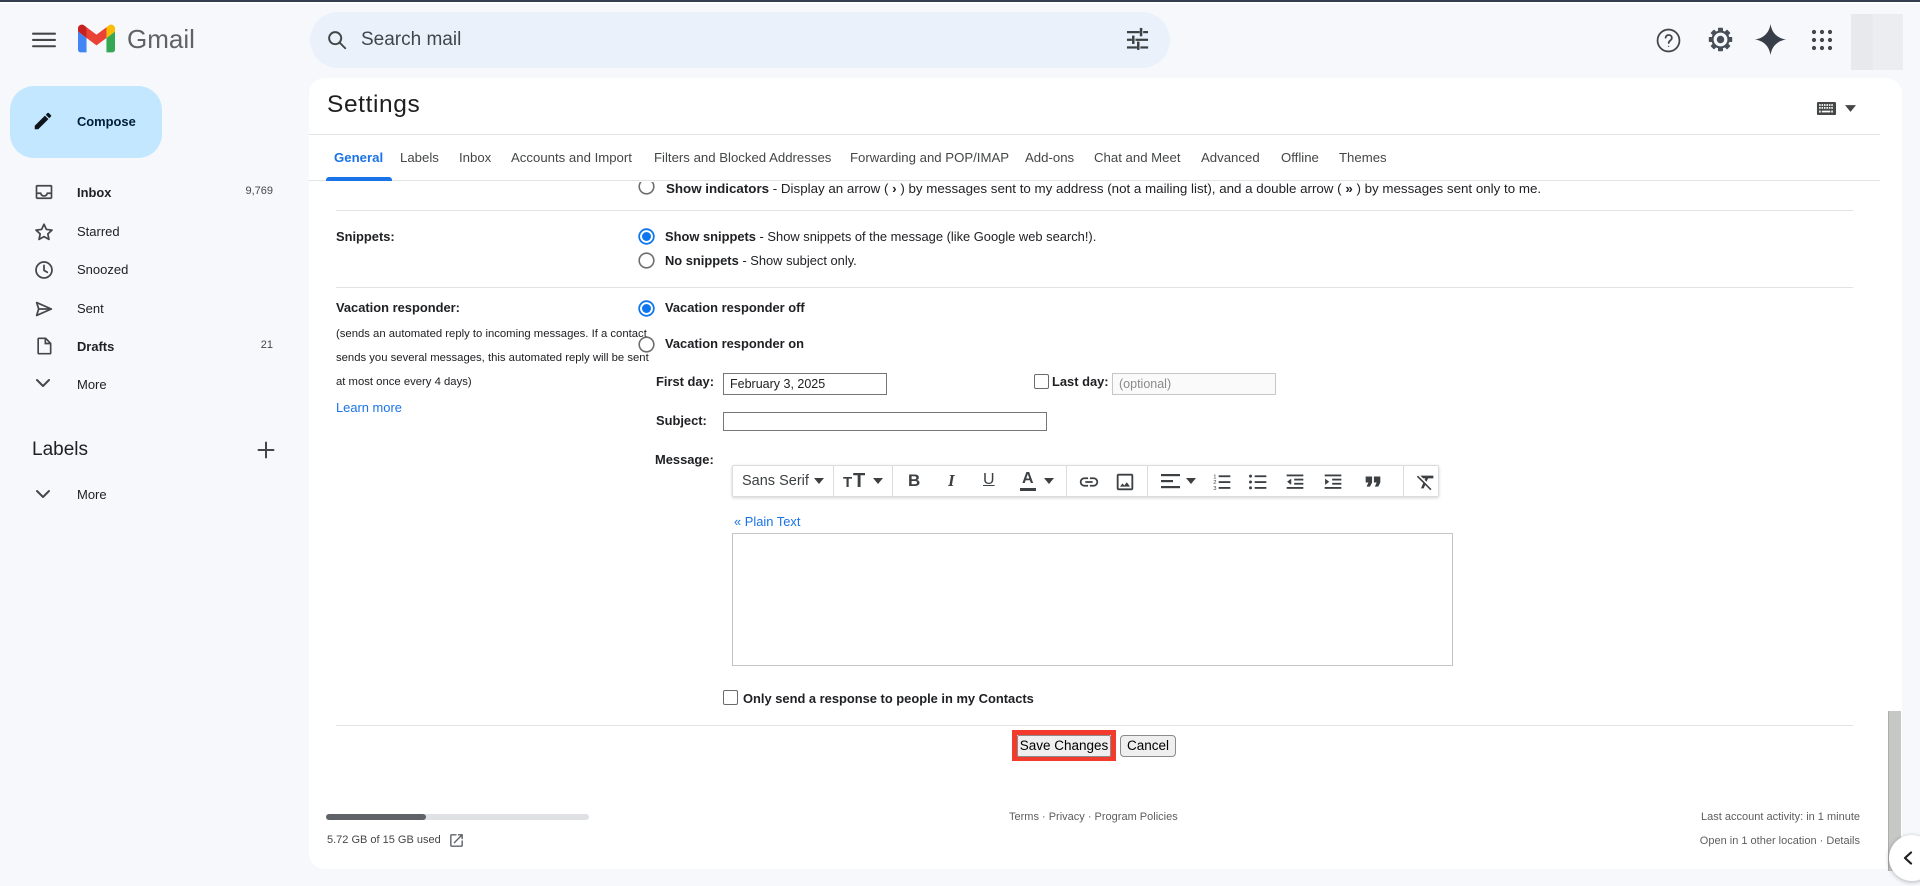 This screenshot has width=1920, height=886. I want to click on svg-text: 3, so click(1214, 489).